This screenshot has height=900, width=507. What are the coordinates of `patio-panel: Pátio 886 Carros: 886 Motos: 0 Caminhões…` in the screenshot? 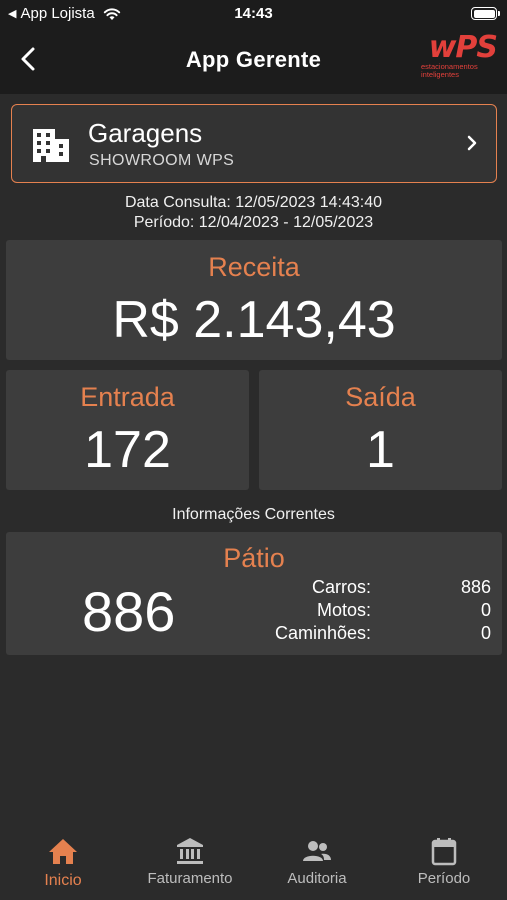 It's located at (254, 593).